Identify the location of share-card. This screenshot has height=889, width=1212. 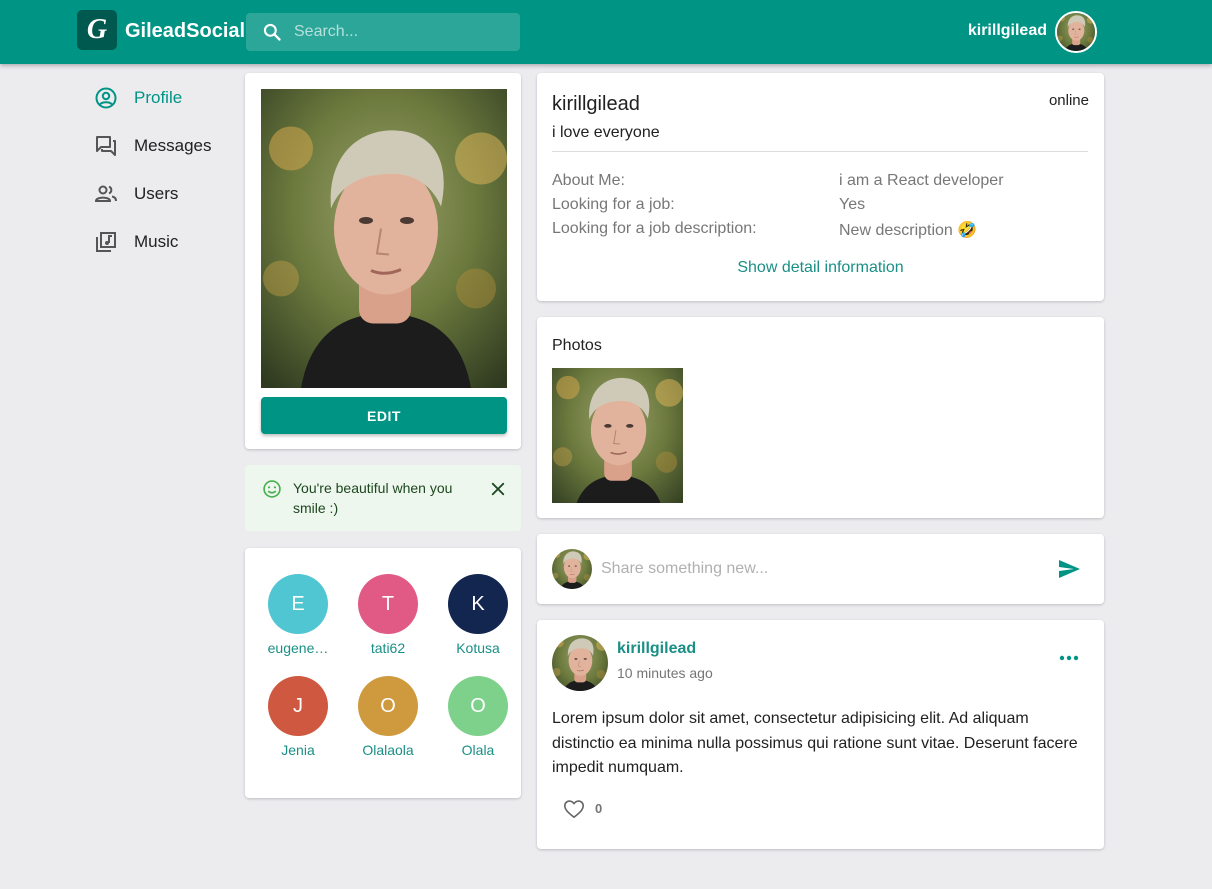
(820, 569).